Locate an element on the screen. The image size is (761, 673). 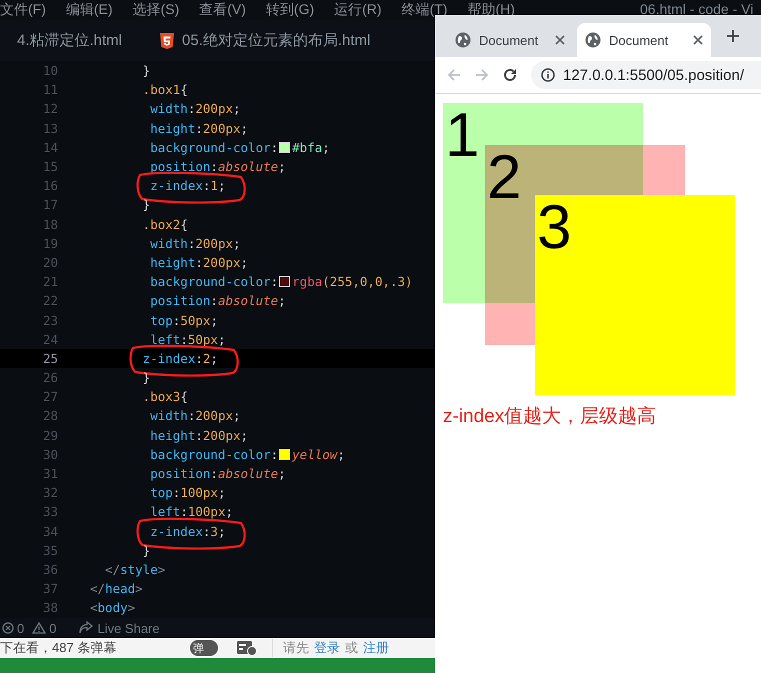
code-line: 31 position:absolute; is located at coordinates (164, 474).